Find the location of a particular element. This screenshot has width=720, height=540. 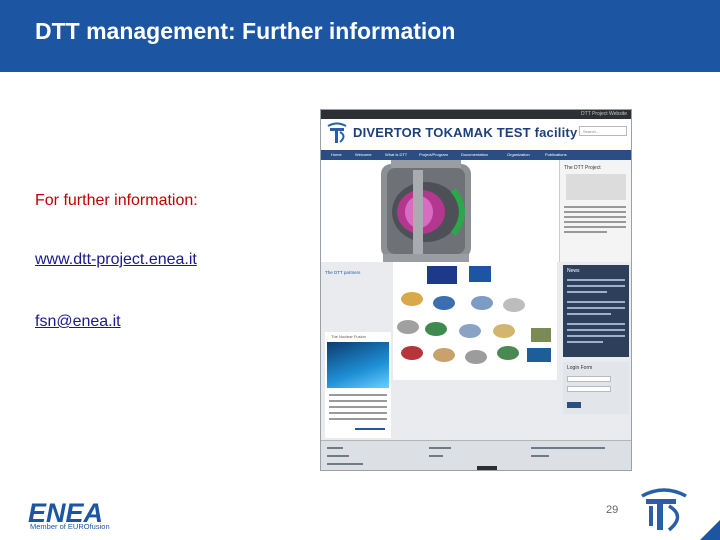

site-news-box: News is located at coordinates (596, 311).